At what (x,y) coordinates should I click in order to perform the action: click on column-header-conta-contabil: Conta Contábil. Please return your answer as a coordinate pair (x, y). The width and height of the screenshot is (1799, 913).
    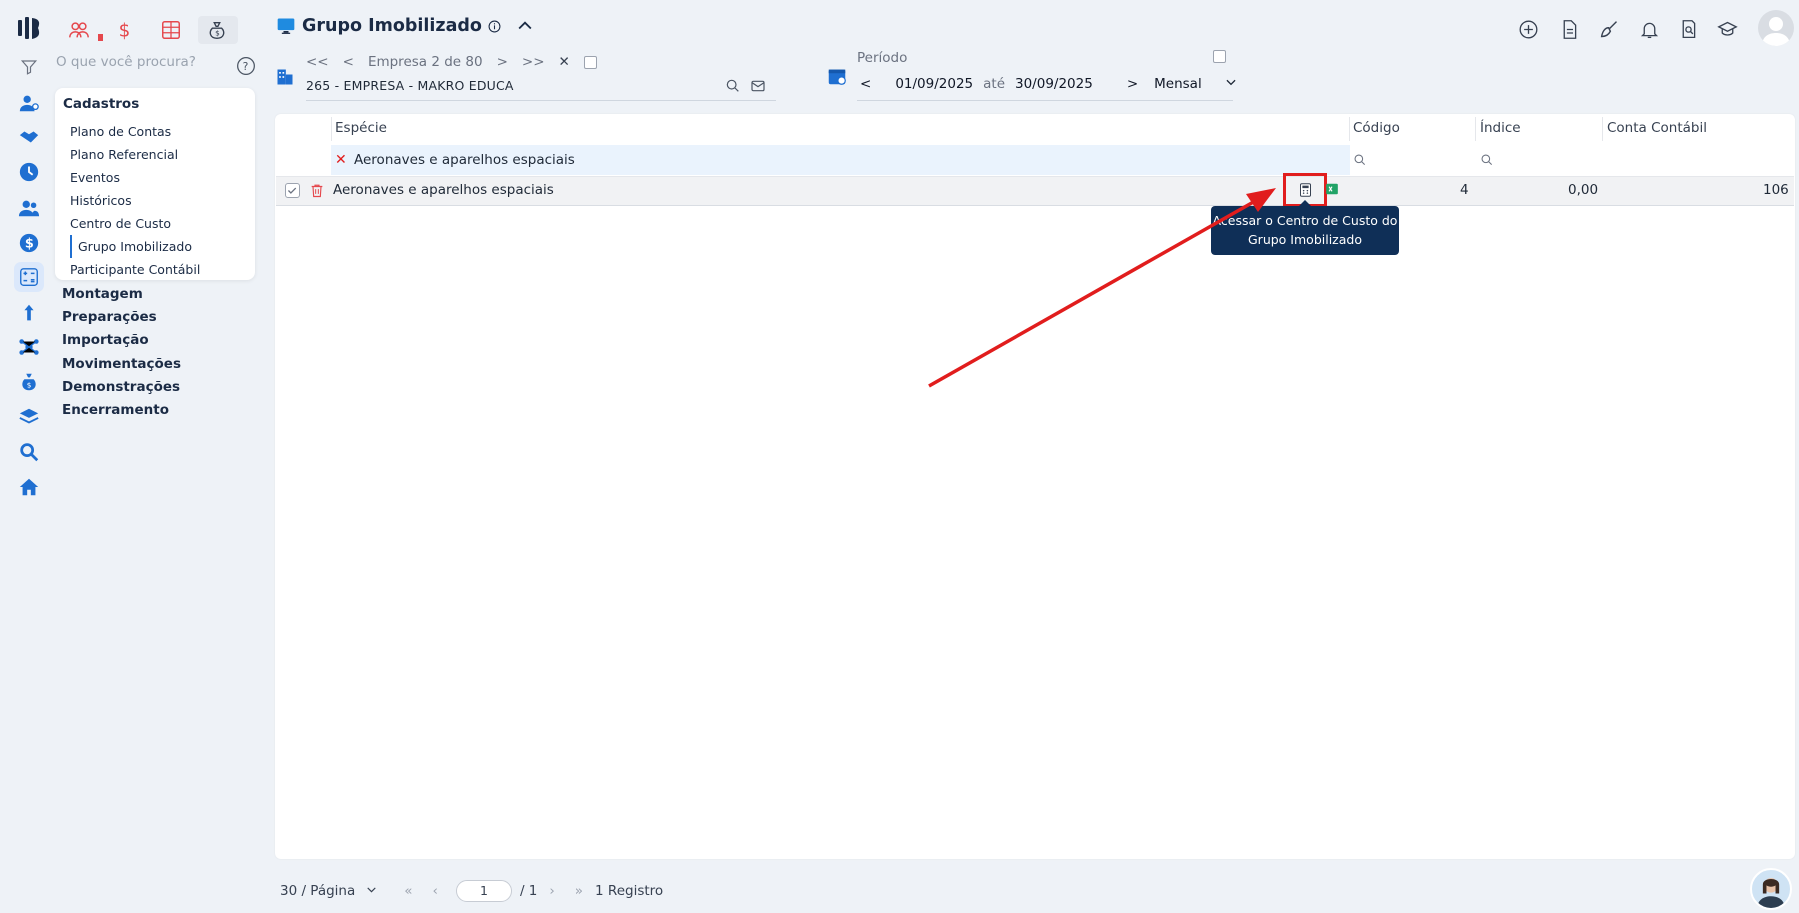
    Looking at the image, I should click on (1657, 128).